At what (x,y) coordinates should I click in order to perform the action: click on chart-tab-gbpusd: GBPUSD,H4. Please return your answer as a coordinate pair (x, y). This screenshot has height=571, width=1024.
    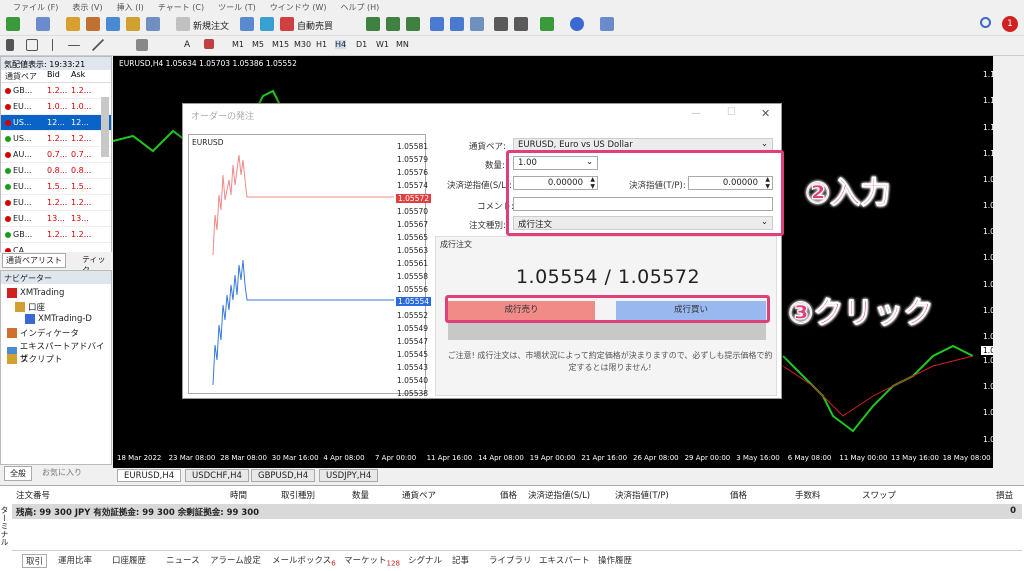
    Looking at the image, I should click on (283, 475).